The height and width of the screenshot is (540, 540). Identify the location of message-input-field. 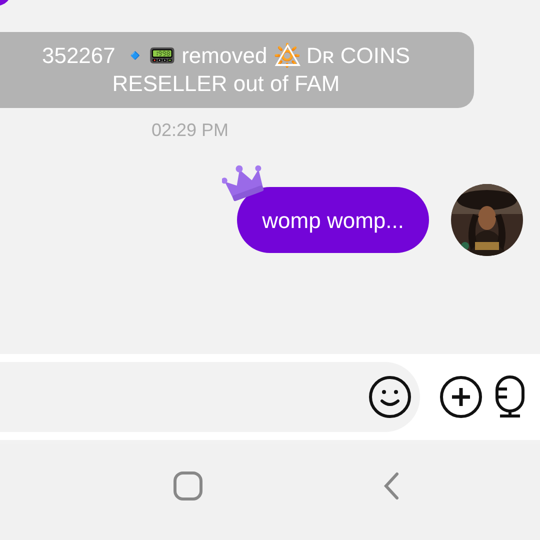
(210, 397).